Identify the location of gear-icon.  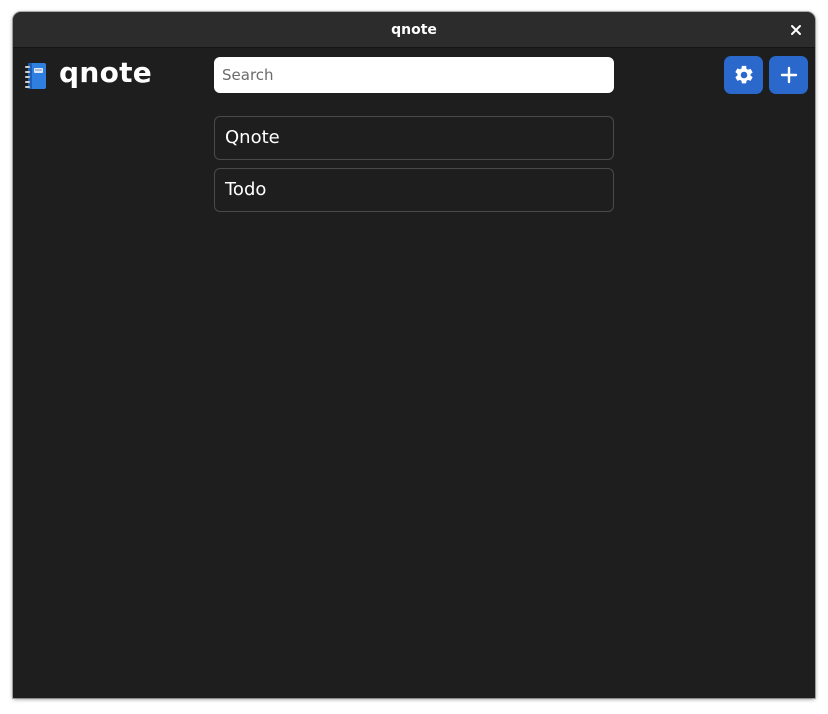
(743, 74).